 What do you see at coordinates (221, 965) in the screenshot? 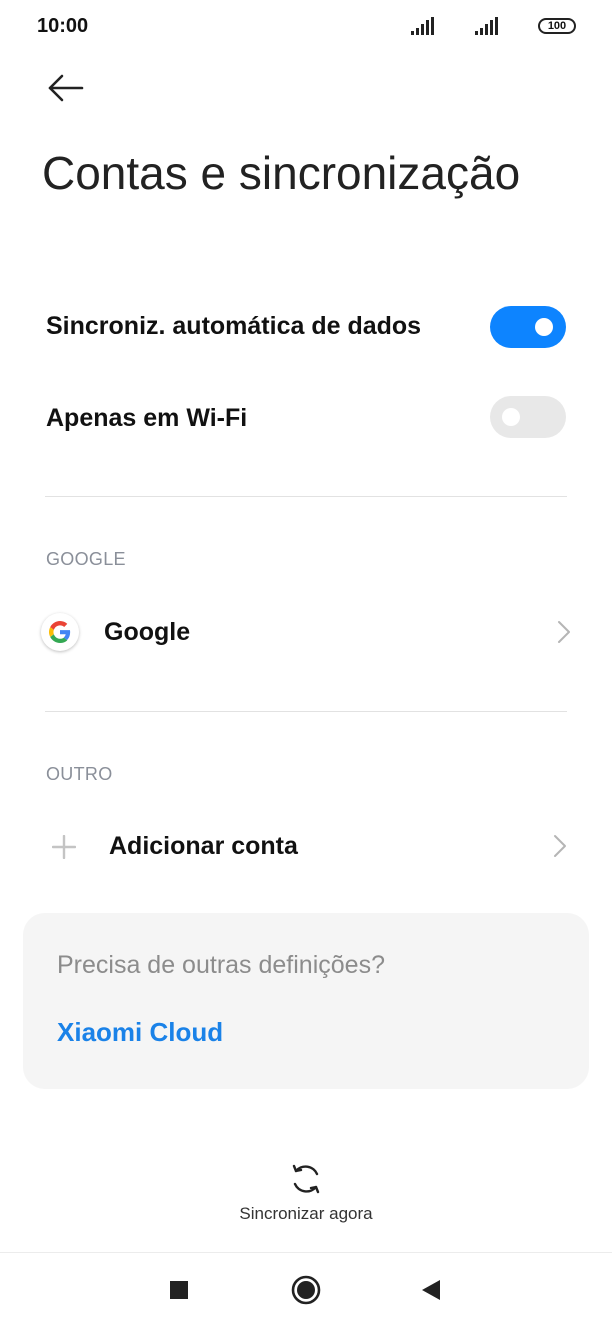
I see `other-settings-question: Precisa de outras definições?` at bounding box center [221, 965].